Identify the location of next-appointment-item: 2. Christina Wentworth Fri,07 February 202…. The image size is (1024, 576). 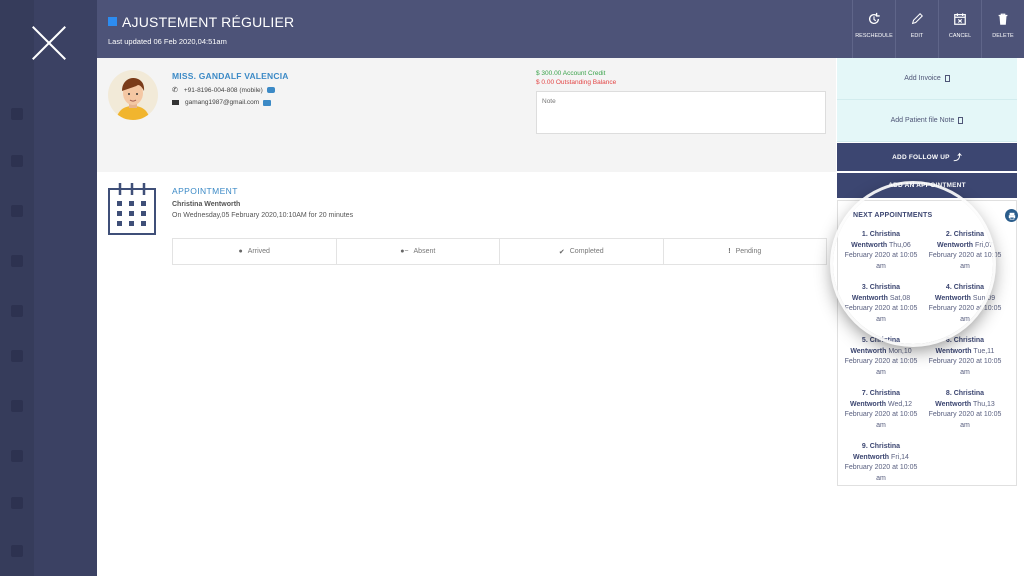
(965, 251).